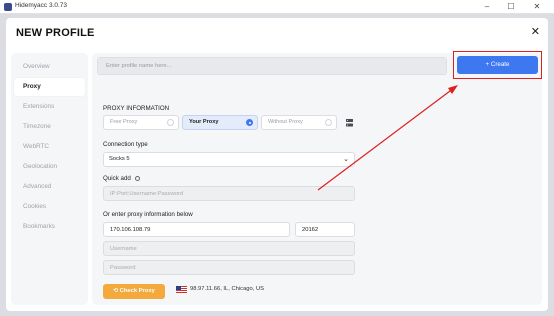  I want to click on minimize-button: –, so click(487, 7).